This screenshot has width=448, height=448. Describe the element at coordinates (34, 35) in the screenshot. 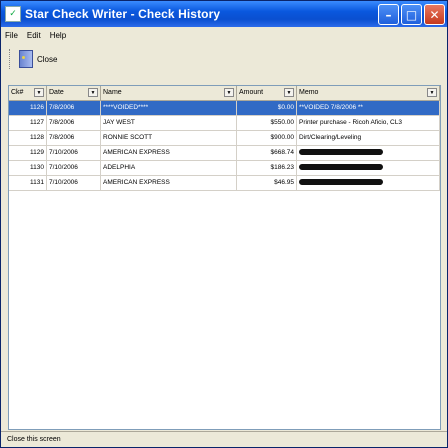

I see `menu-edit: Edit` at that location.